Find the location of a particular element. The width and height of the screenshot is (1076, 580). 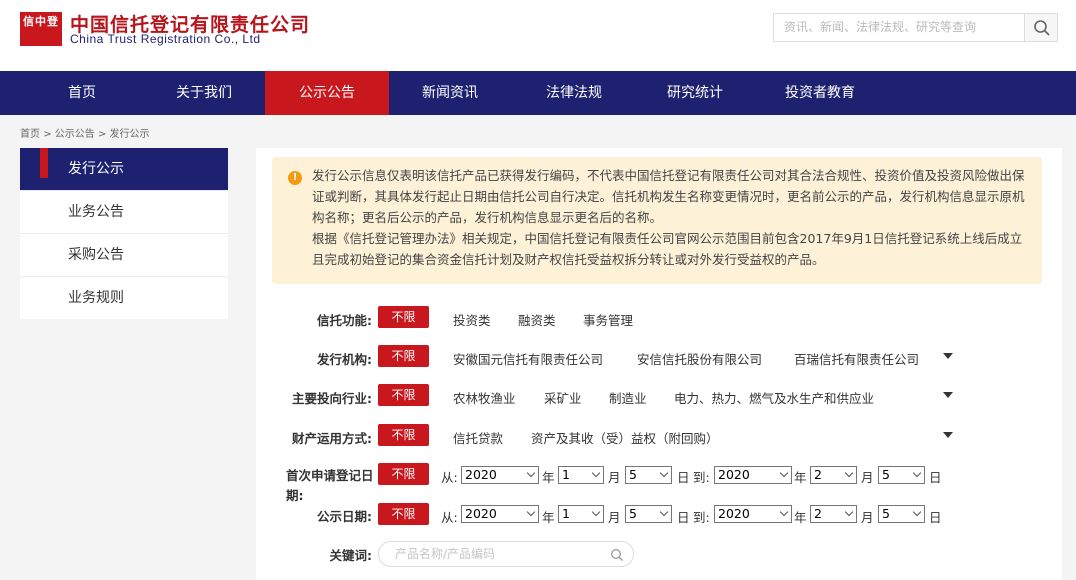

pub-to-day-select: 5 is located at coordinates (901, 514).